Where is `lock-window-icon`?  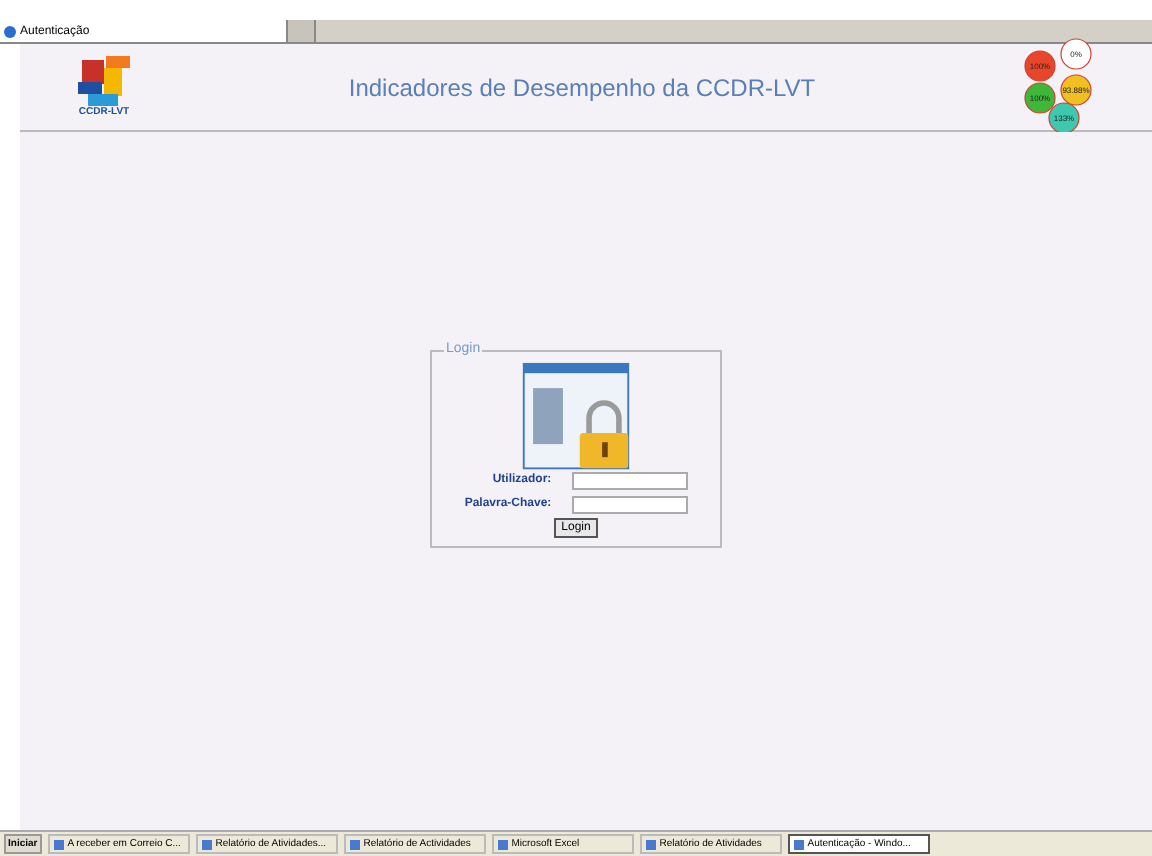
lock-window-icon is located at coordinates (576, 415).